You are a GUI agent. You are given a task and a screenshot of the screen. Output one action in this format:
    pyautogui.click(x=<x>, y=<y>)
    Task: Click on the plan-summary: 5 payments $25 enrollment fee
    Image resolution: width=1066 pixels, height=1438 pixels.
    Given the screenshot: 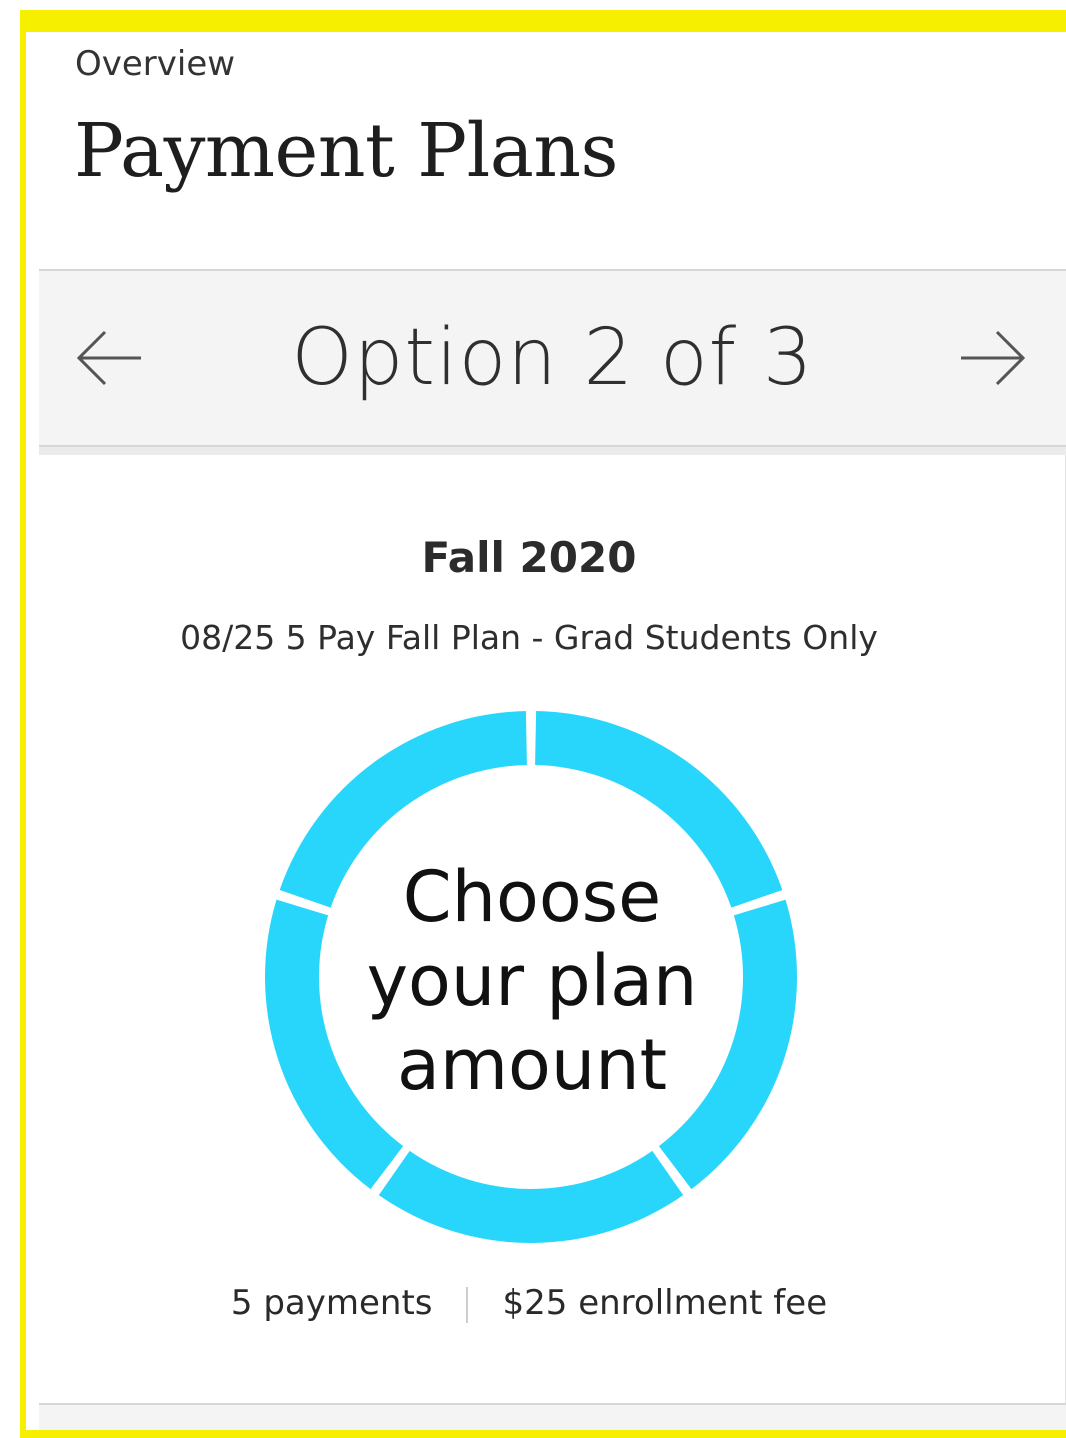 What is the action you would take?
    pyautogui.click(x=529, y=1303)
    